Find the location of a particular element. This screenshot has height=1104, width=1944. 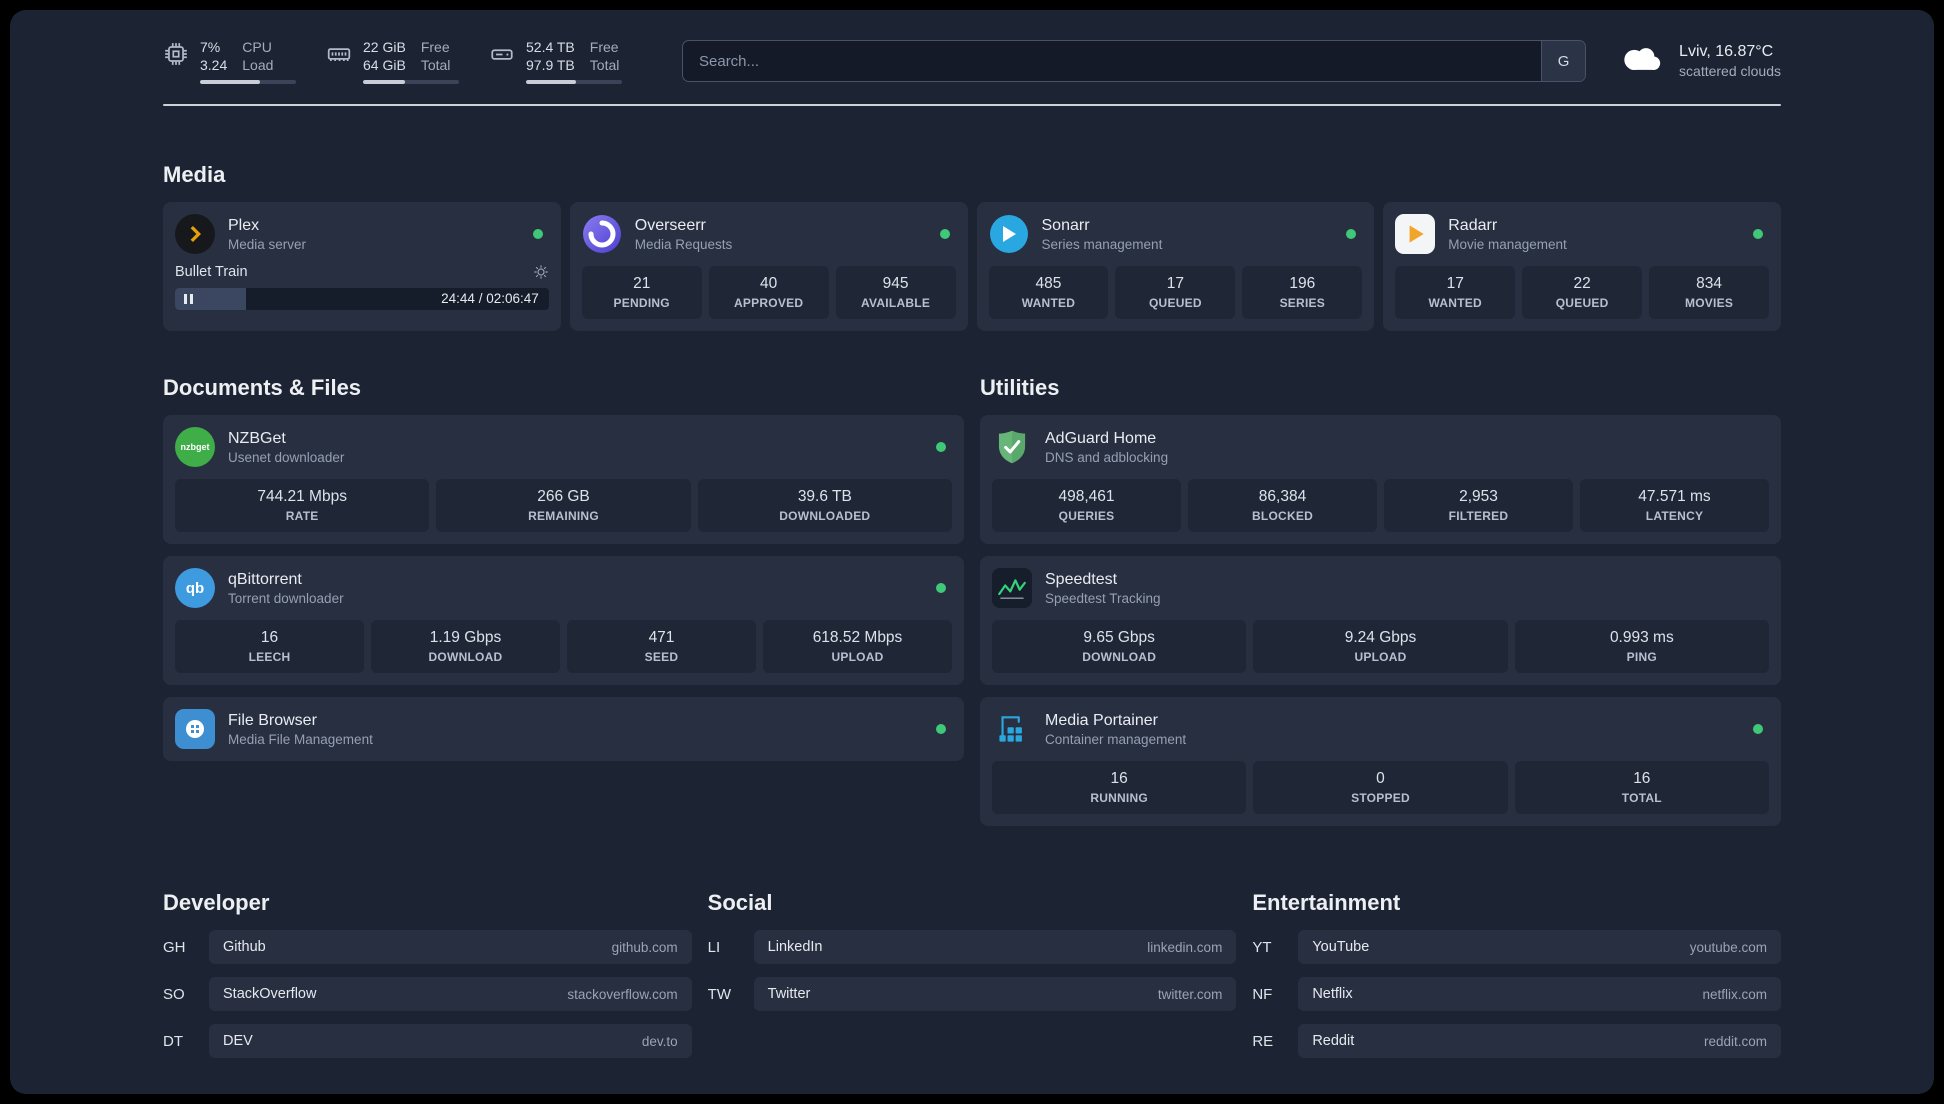

bookmark-link-stackoverflow: StackOverflow stackoverflow.com is located at coordinates (450, 994).